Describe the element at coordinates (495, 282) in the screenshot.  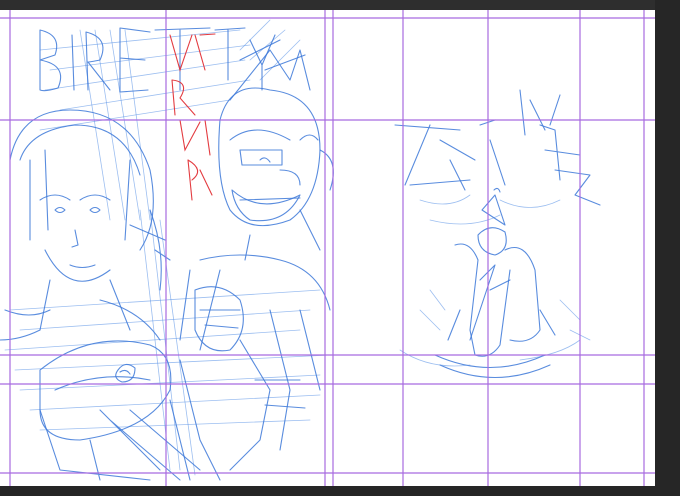
I see `small-character` at that location.